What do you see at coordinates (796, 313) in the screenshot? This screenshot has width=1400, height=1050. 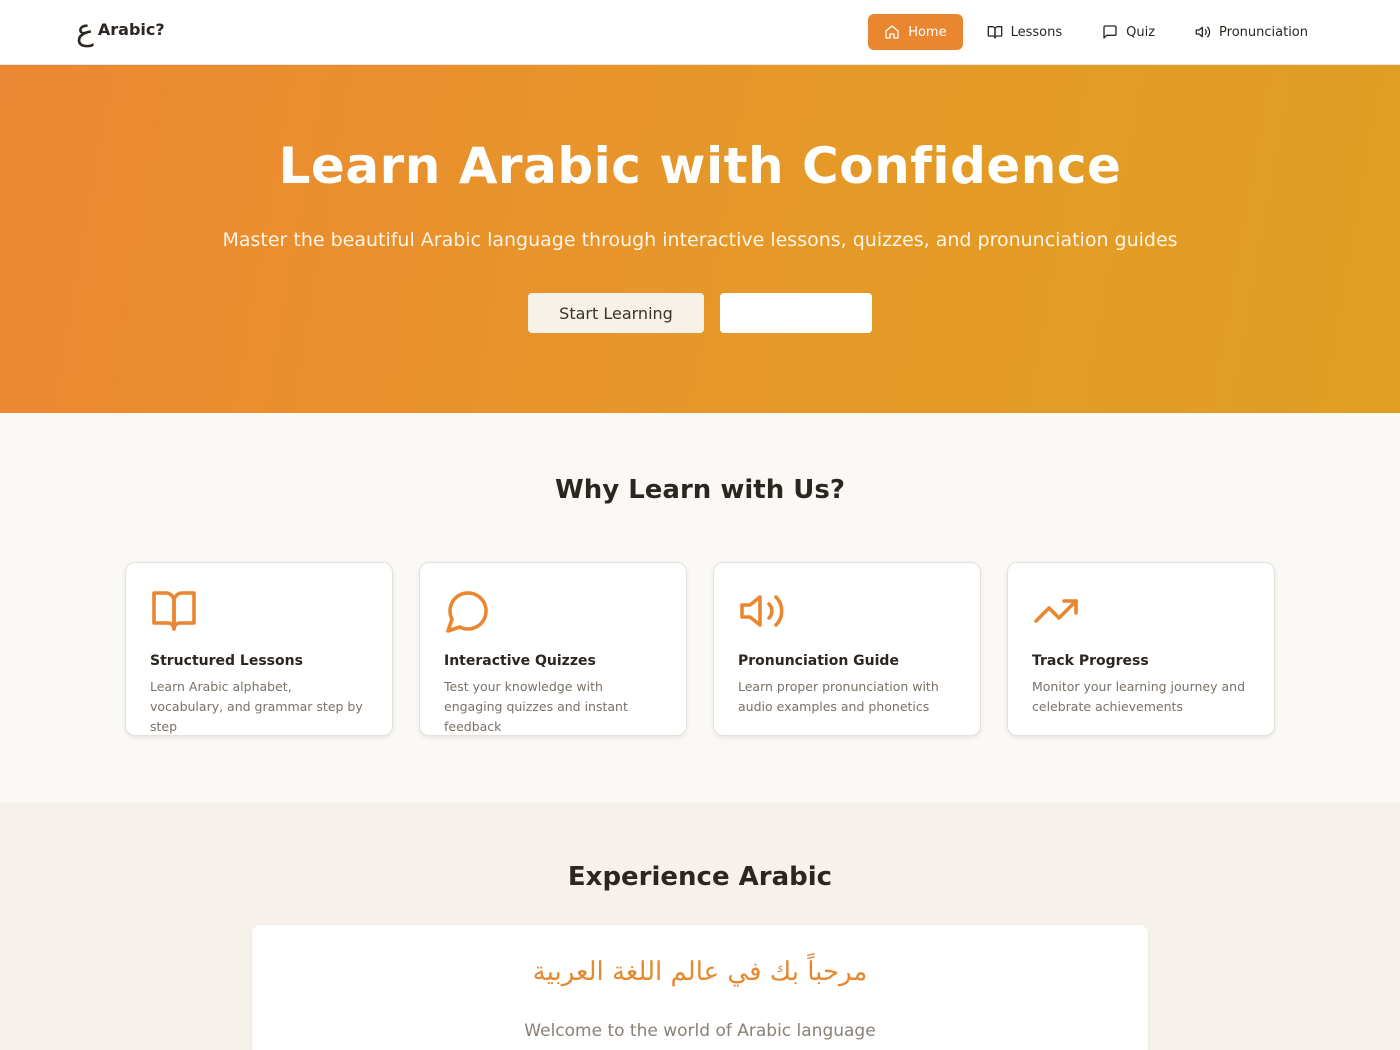 I see `secondary-hero-button` at bounding box center [796, 313].